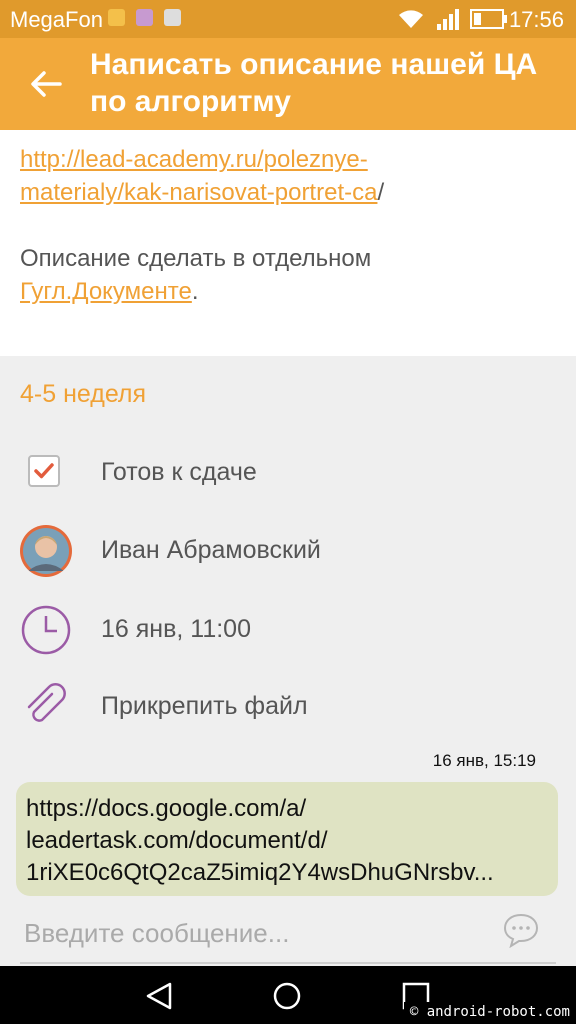 This screenshot has height=1024, width=576. Describe the element at coordinates (287, 996) in the screenshot. I see `nav-home-icon` at that location.